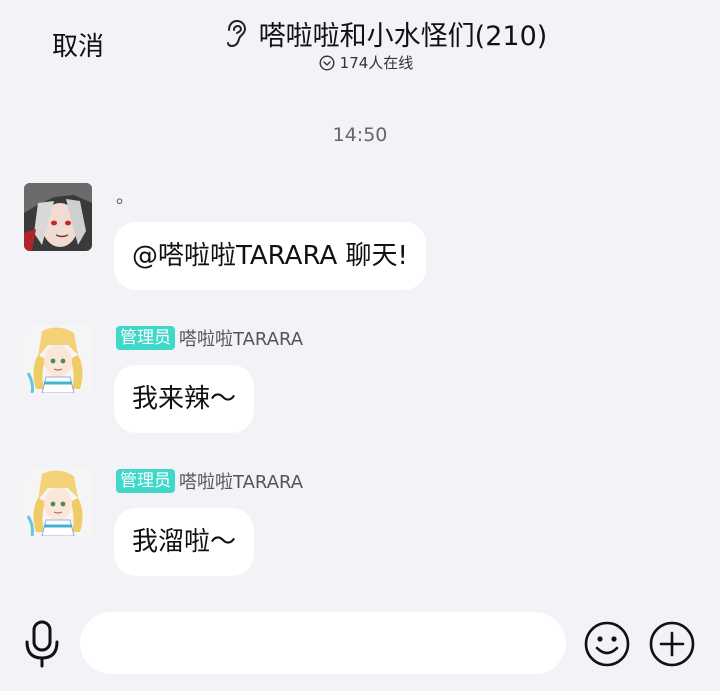 The width and height of the screenshot is (720, 691). I want to click on header: 取消 嗒啦啦和小水怪们(210) 174人在线, so click(360, 45).